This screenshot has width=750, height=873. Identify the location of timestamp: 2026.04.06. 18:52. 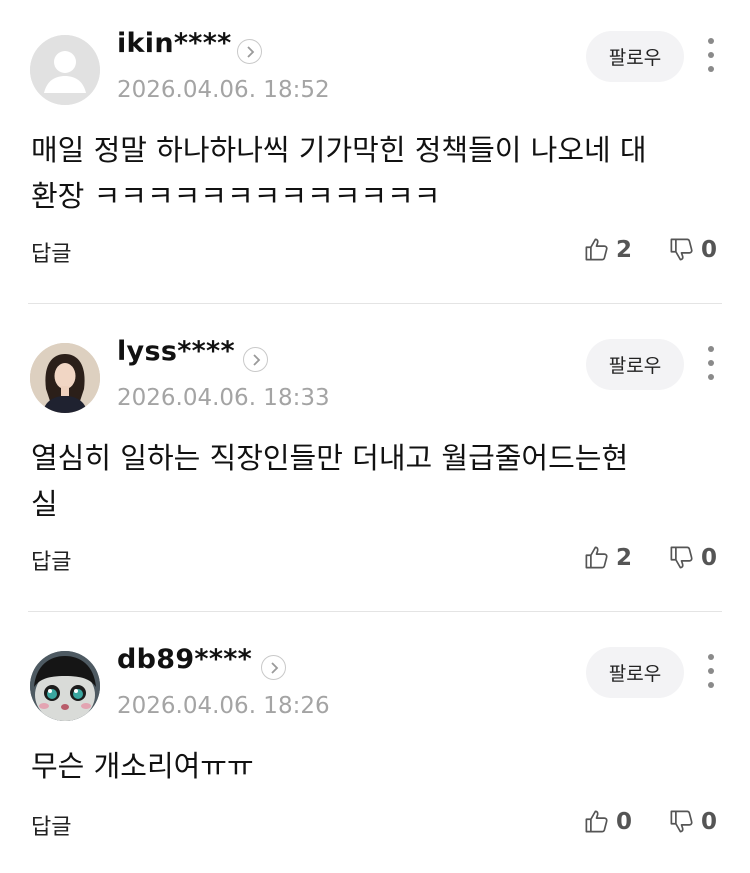
(223, 90).